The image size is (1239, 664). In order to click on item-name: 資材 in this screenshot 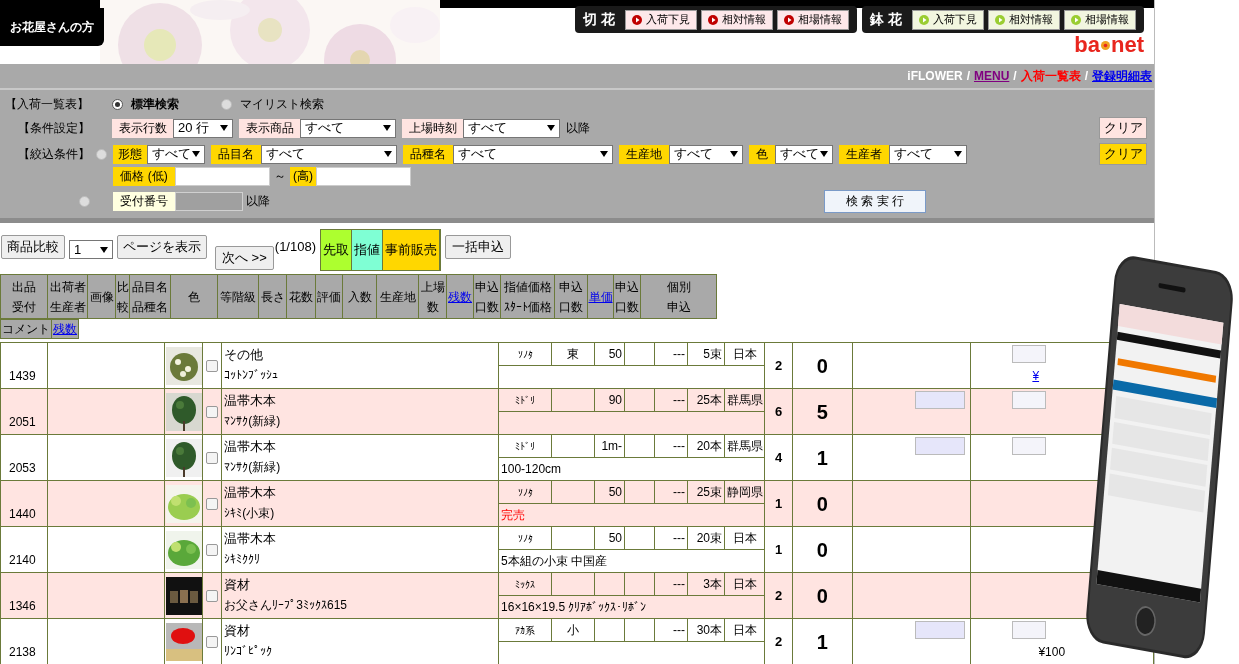, I will do `click(238, 631)`.